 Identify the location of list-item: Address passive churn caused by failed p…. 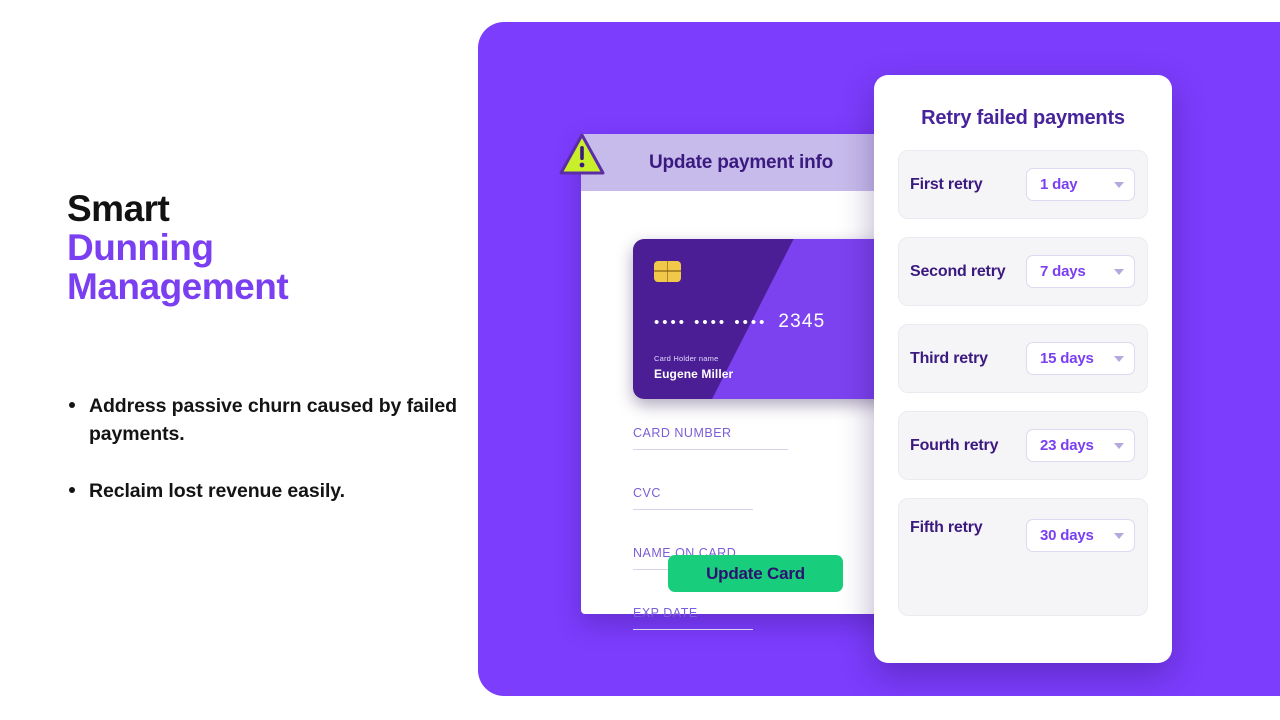
(262, 420).